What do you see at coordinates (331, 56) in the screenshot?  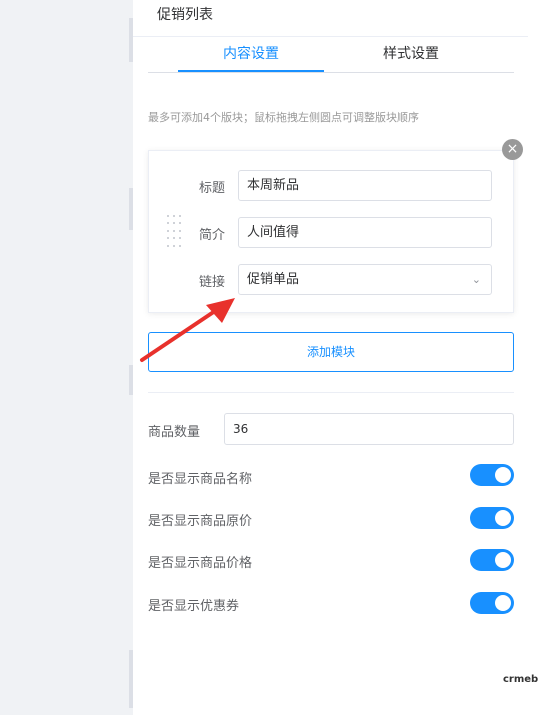 I see `tabs: 内容设置 样式设置` at bounding box center [331, 56].